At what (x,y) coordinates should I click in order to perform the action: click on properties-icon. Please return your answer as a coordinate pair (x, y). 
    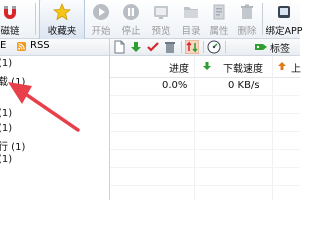
    Looking at the image, I should click on (219, 12).